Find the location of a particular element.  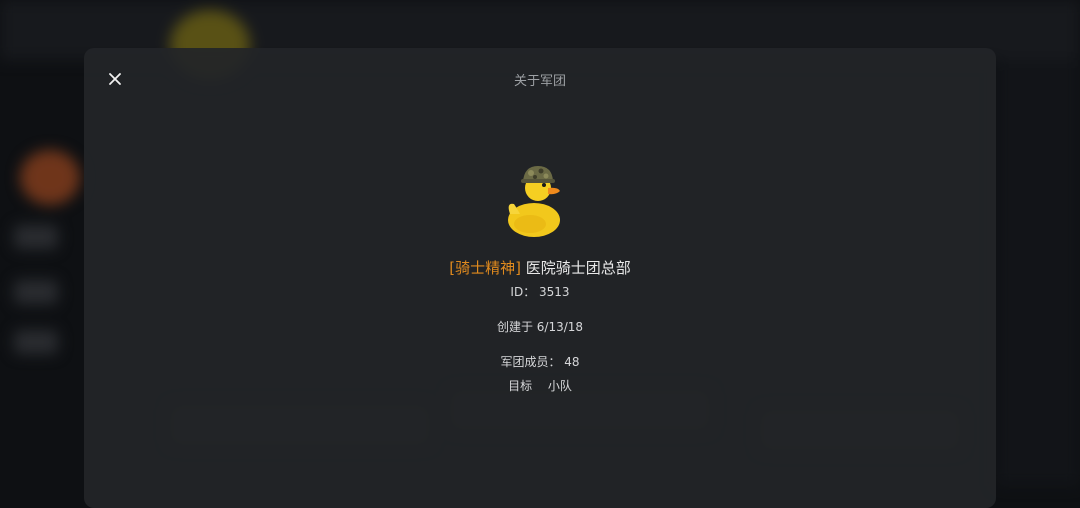

legion-created-label: 创建于 is located at coordinates (514, 327).